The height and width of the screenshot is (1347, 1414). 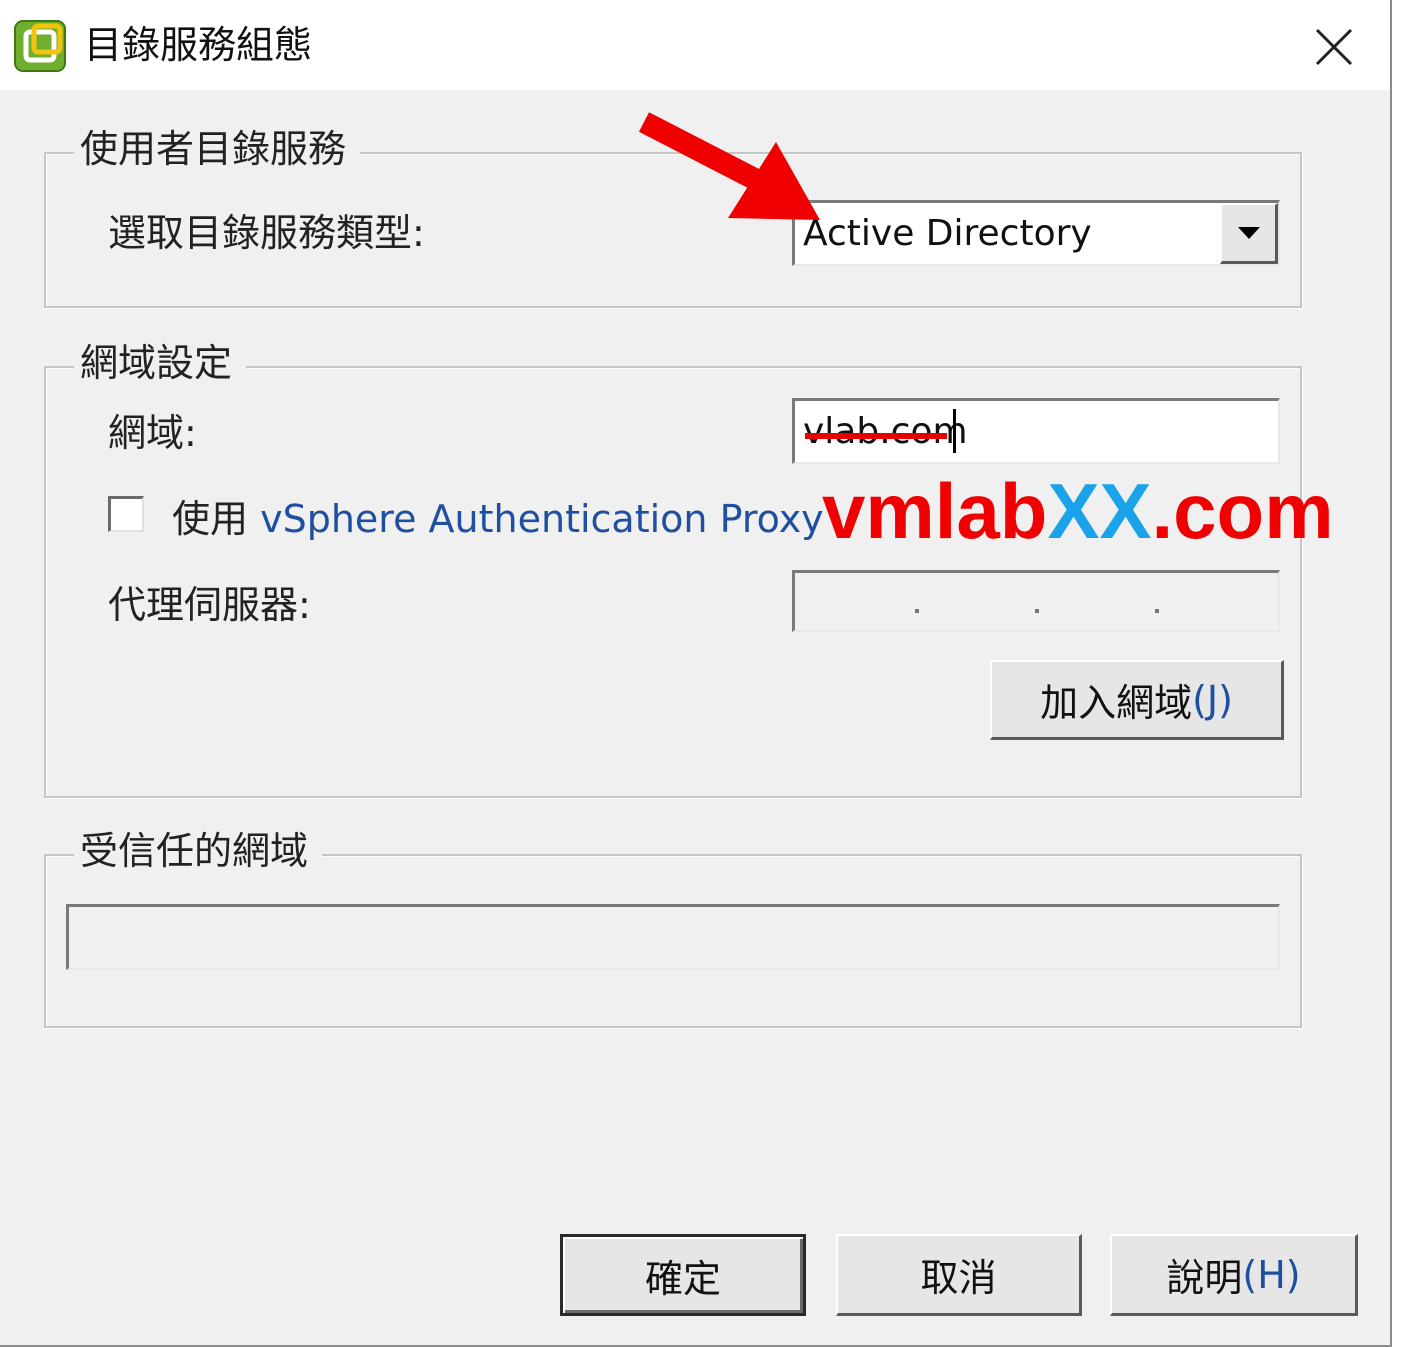 I want to click on close-button, so click(x=1334, y=47).